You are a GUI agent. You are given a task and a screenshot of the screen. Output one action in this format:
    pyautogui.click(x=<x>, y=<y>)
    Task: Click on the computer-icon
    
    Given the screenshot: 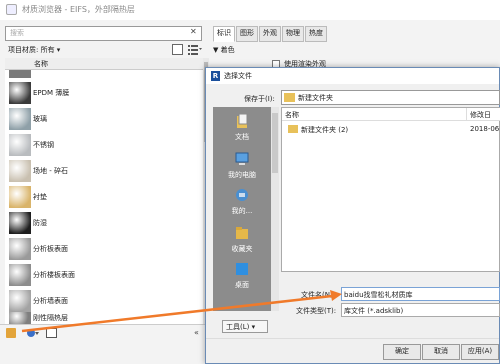 What is the action you would take?
    pyautogui.click(x=242, y=159)
    